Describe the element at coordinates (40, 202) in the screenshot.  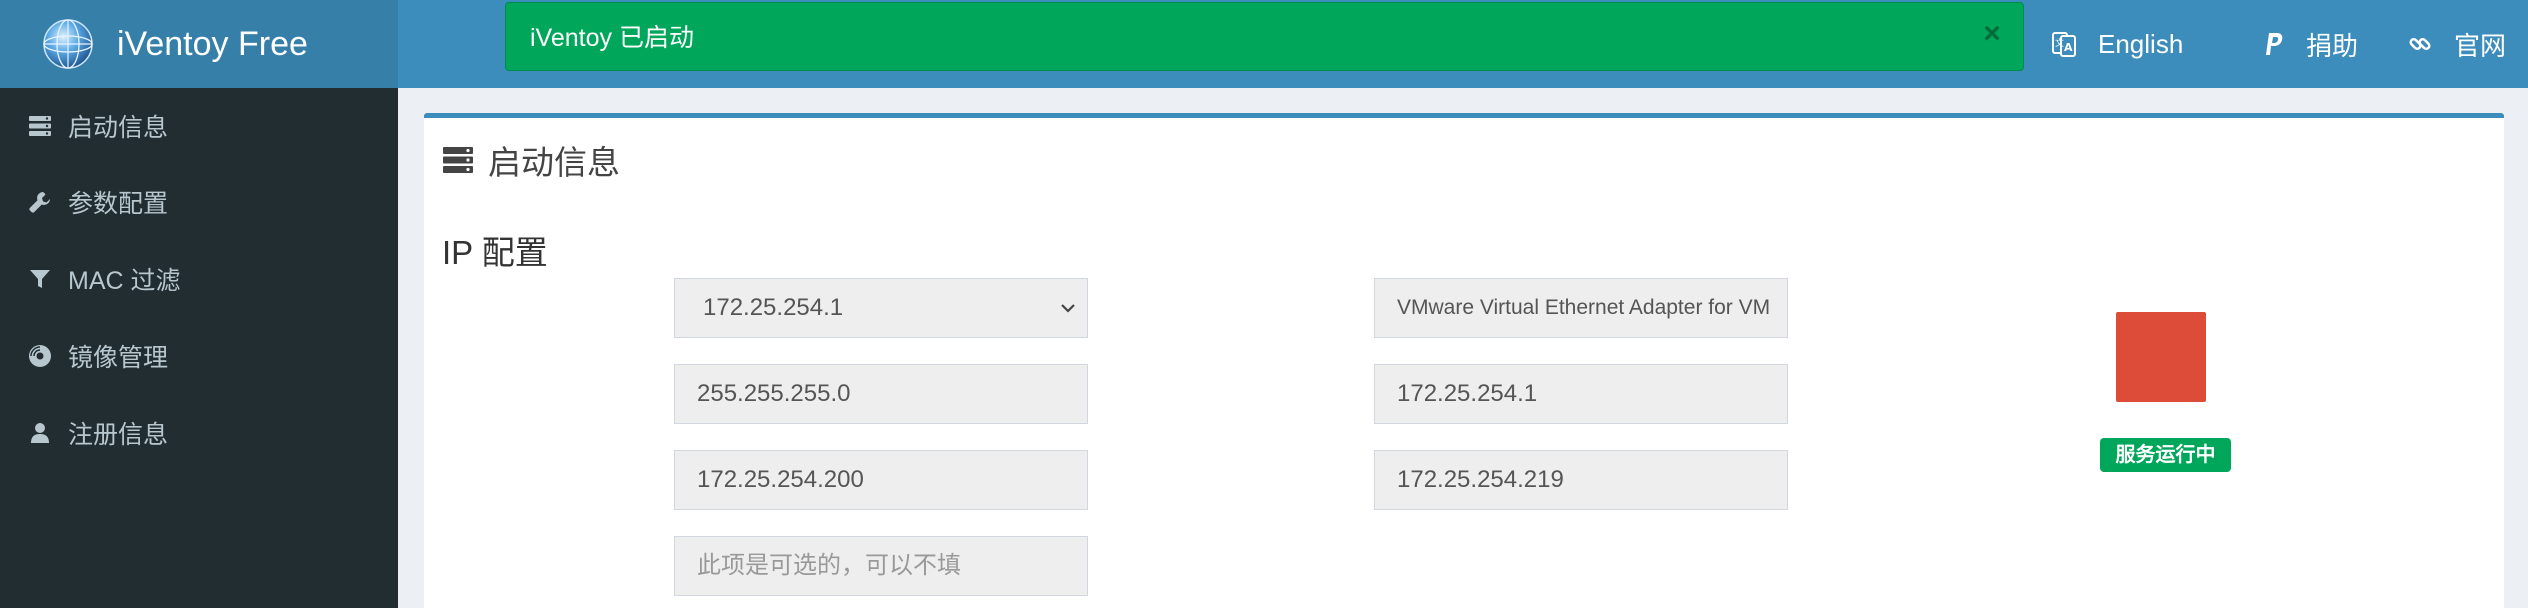
I see `wrench-icon` at that location.